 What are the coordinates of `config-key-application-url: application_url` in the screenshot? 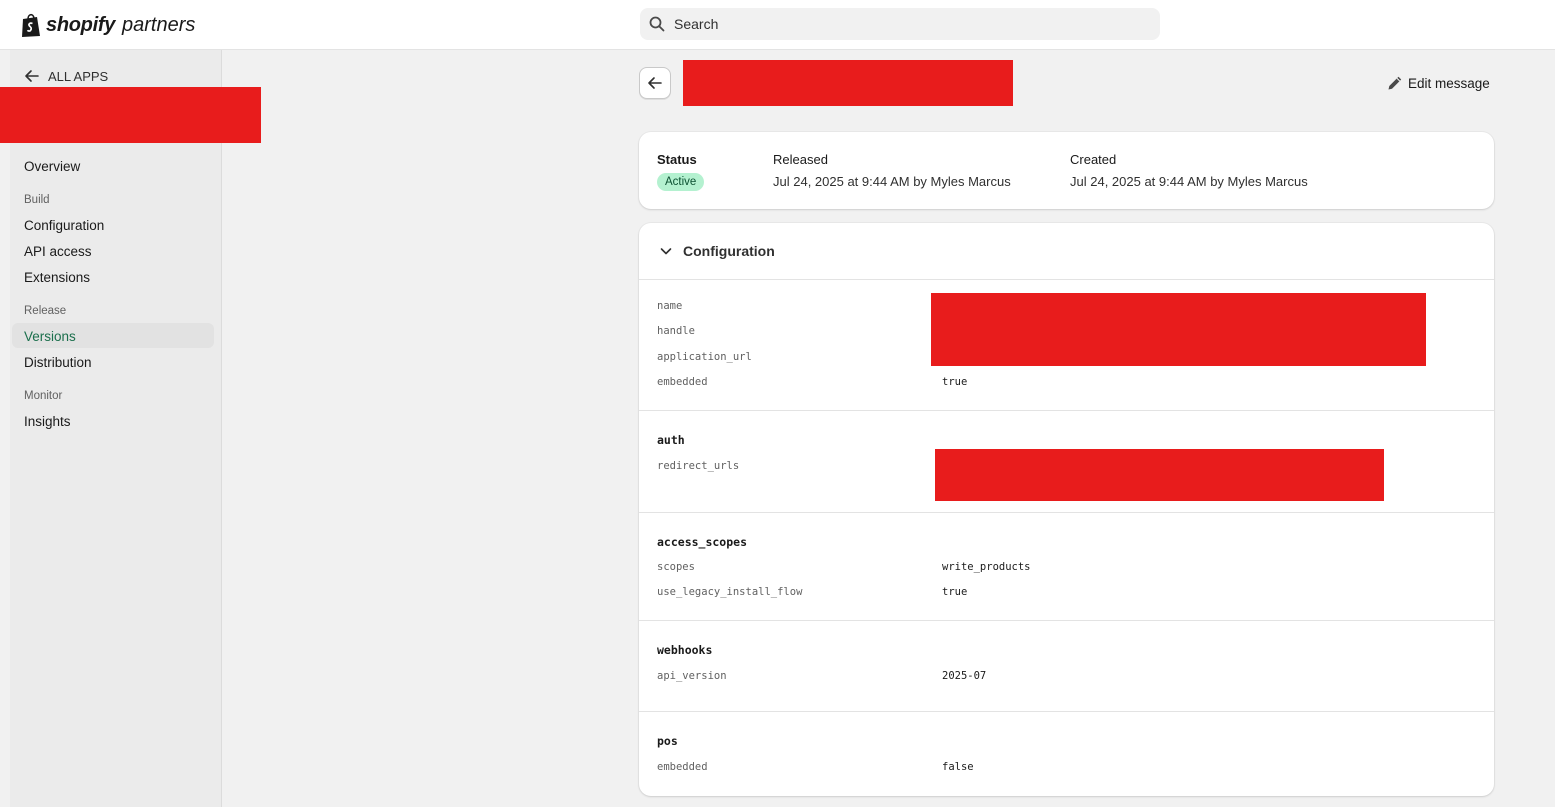 It's located at (704, 357).